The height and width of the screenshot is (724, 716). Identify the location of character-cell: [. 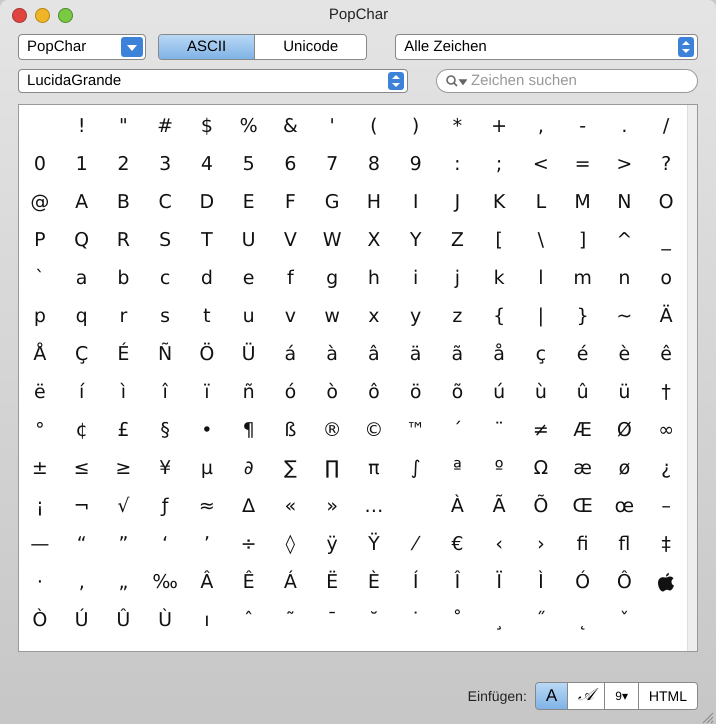
(499, 240).